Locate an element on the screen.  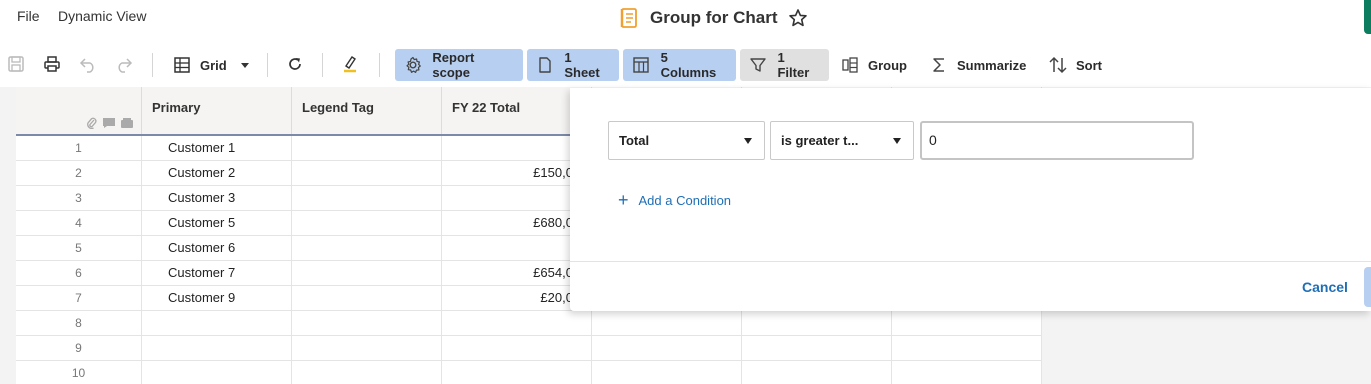
report-scope-button: Report scope is located at coordinates (459, 65).